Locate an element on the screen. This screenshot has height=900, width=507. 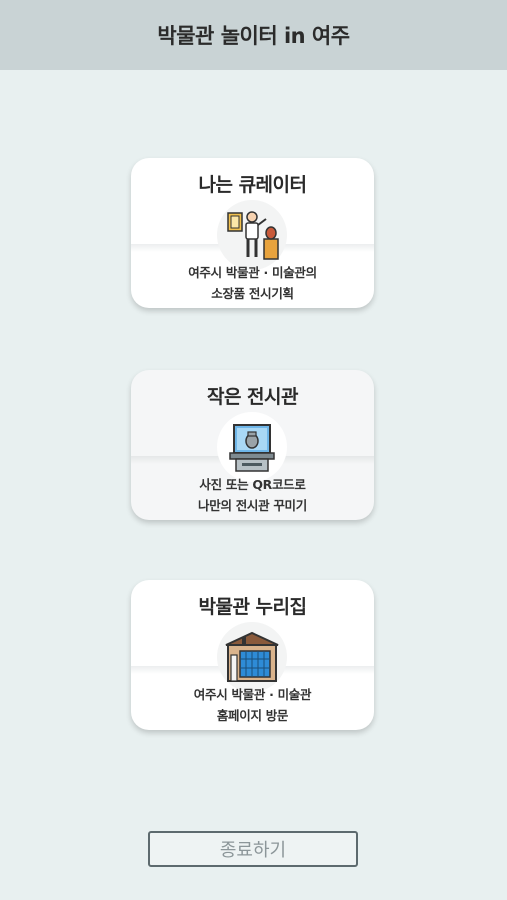
card-description-line: 사진 또는 QR코드로 is located at coordinates (252, 484).